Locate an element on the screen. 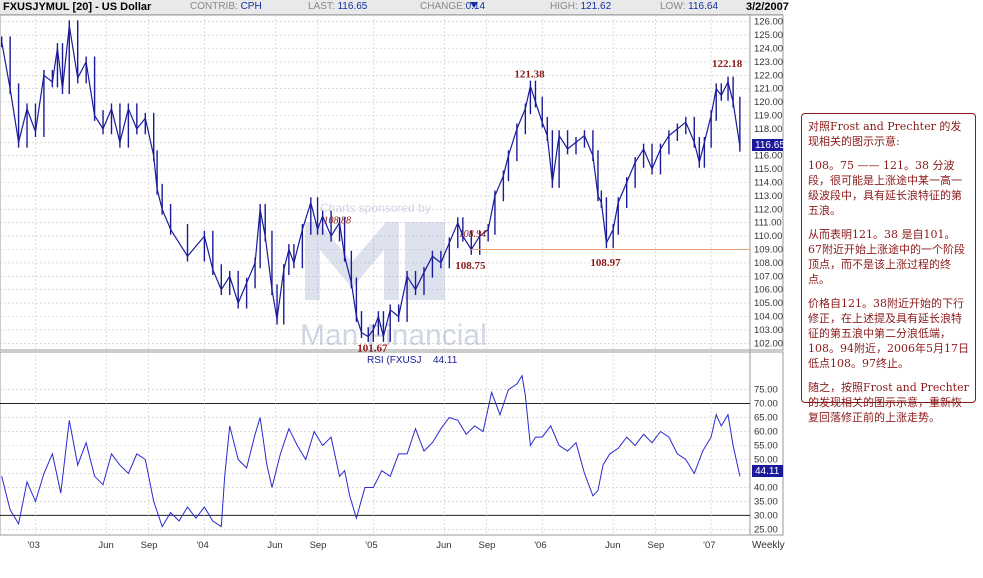 This screenshot has width=983, height=578. price-tick-label: 114.00 is located at coordinates (768, 183).